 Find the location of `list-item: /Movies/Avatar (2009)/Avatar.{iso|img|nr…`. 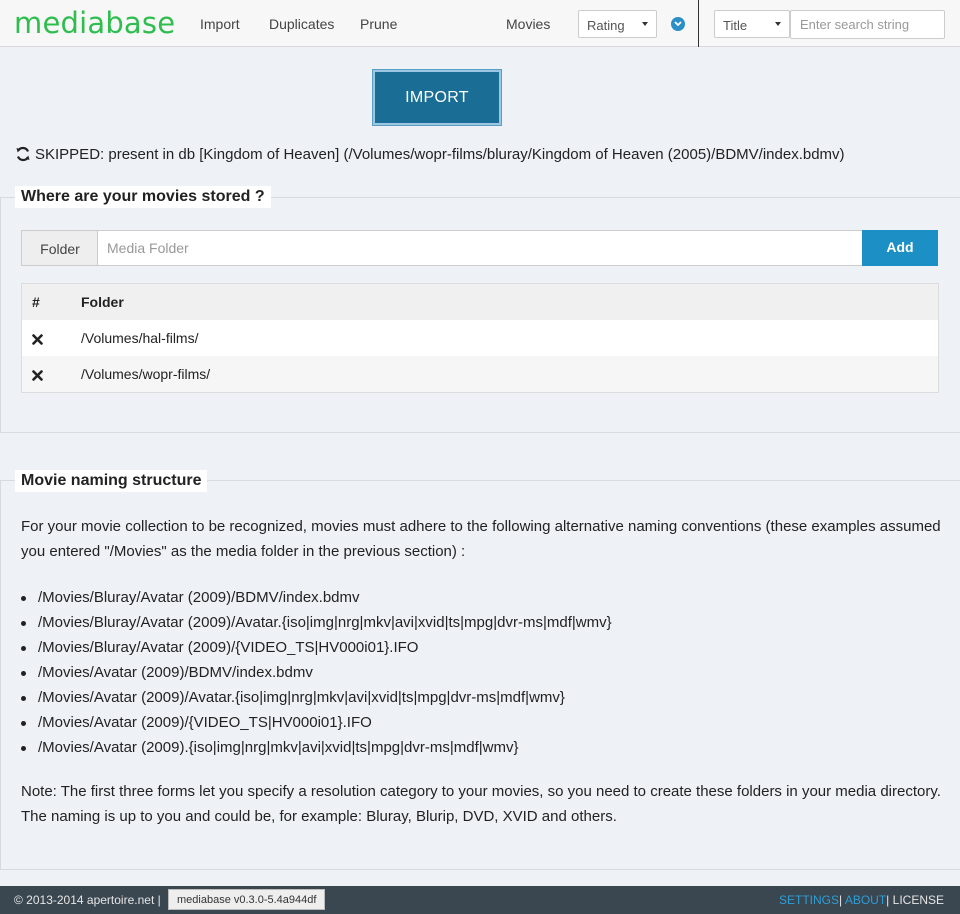

list-item: /Movies/Avatar (2009)/Avatar.{iso|img|nr… is located at coordinates (316, 697).